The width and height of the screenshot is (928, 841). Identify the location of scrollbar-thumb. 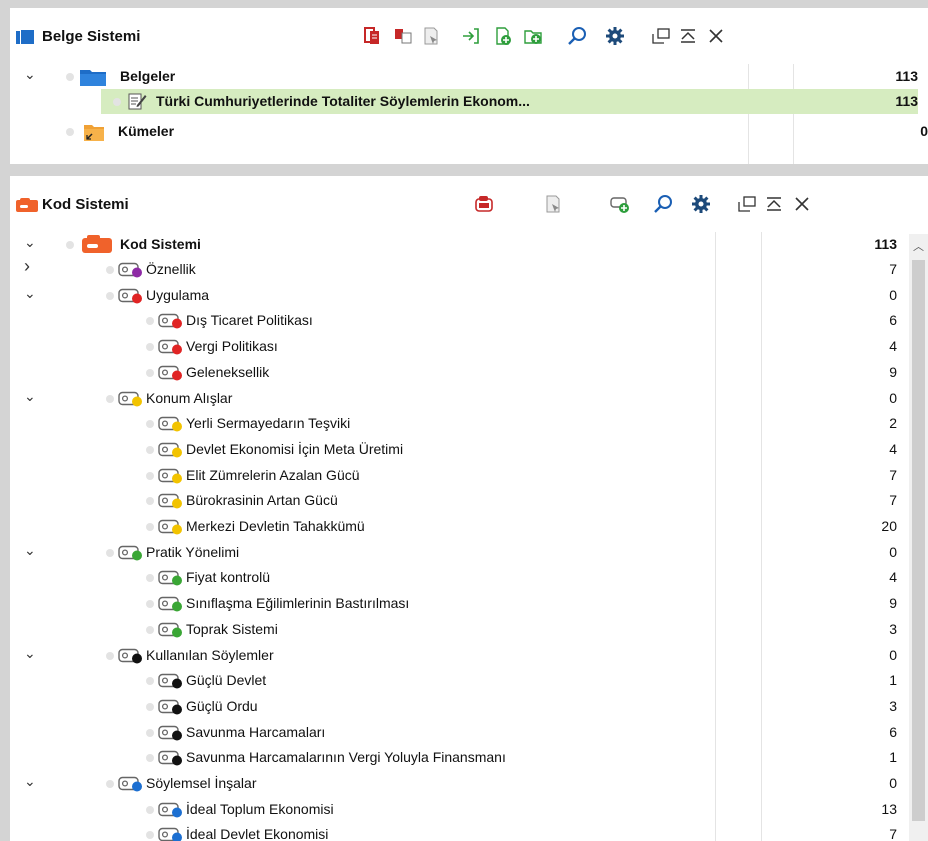
(918, 540).